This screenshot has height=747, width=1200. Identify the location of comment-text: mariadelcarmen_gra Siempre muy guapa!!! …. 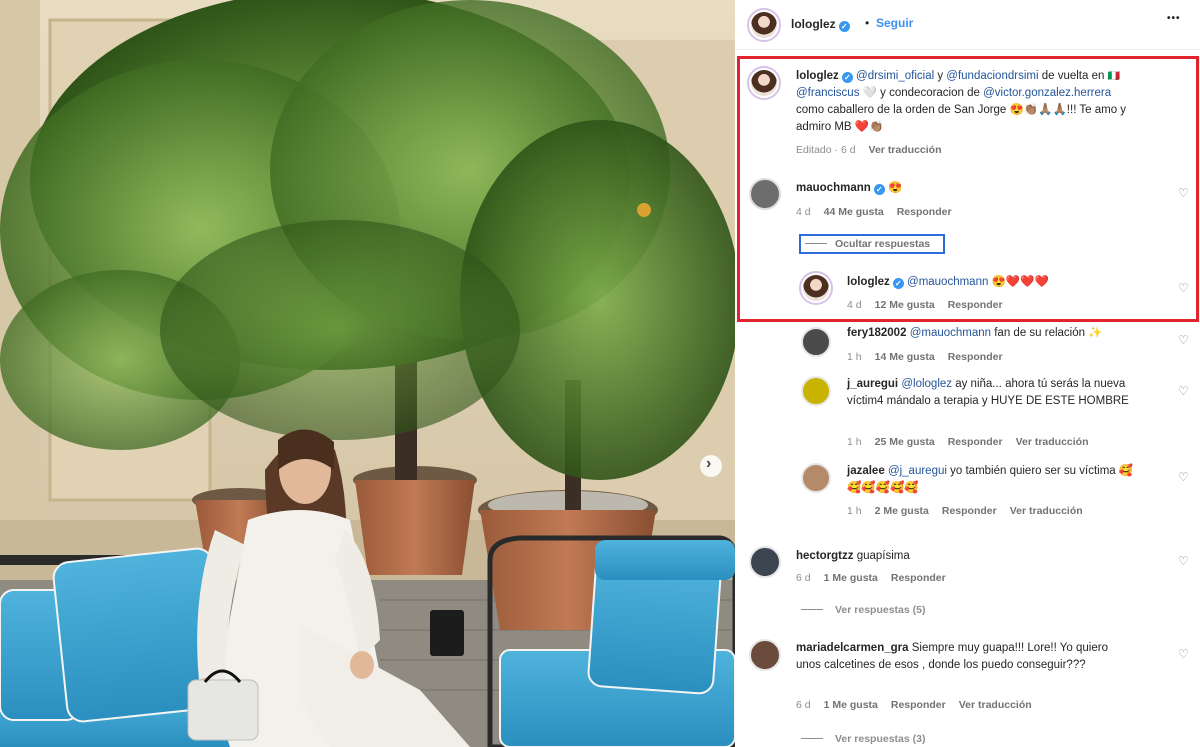
(966, 657).